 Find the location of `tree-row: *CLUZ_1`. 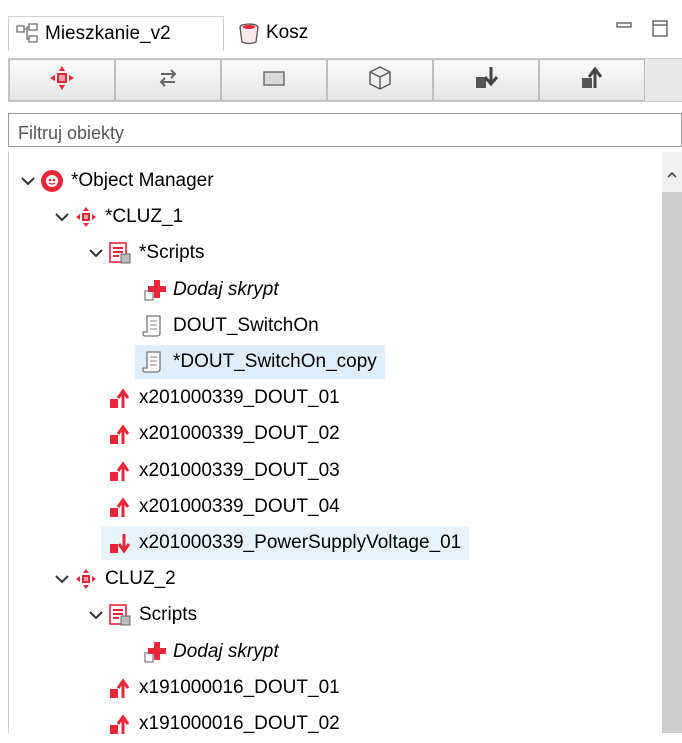

tree-row: *CLUZ_1 is located at coordinates (115, 217).